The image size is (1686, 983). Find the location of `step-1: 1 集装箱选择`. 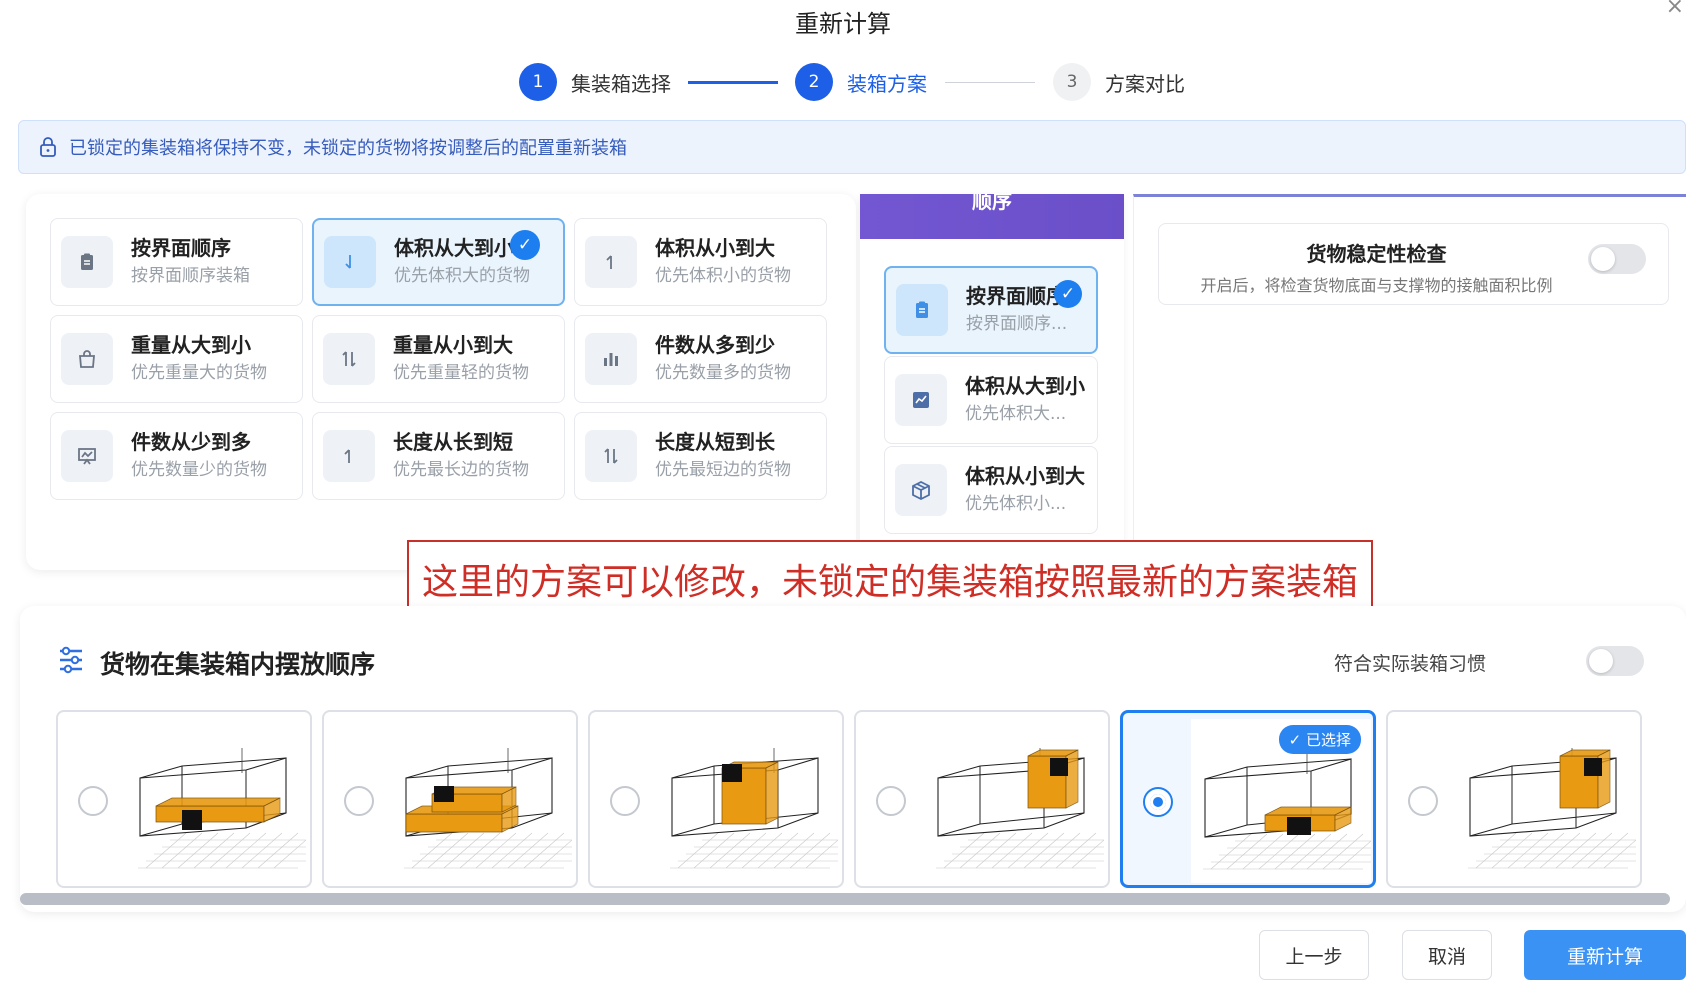

step-1: 1 集装箱选择 is located at coordinates (595, 82).